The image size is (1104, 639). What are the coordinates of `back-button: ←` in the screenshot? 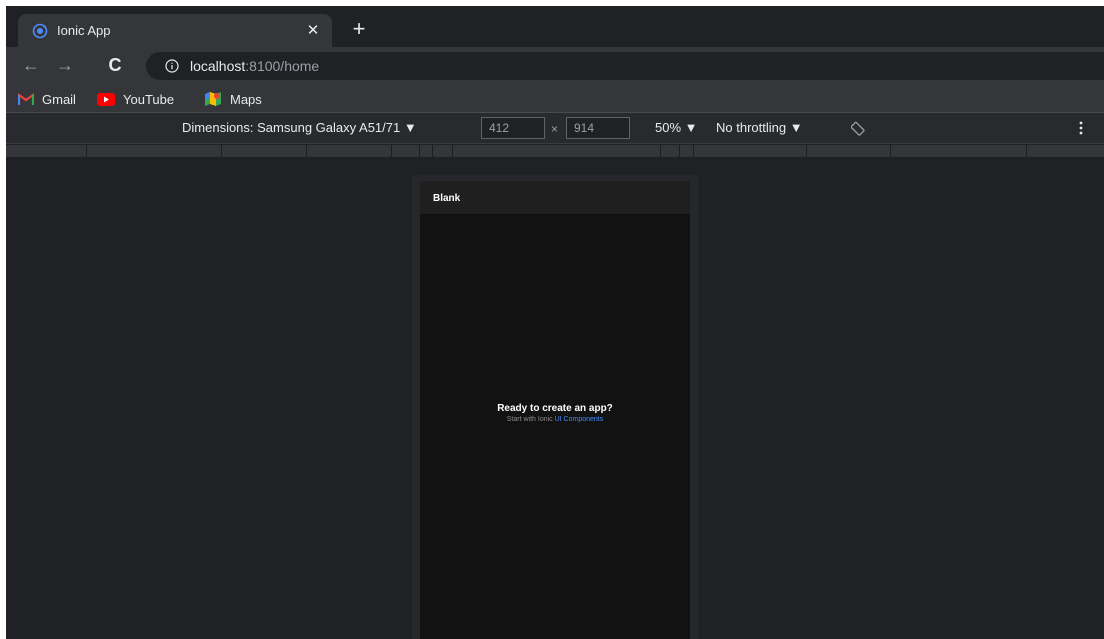 It's located at (31, 65).